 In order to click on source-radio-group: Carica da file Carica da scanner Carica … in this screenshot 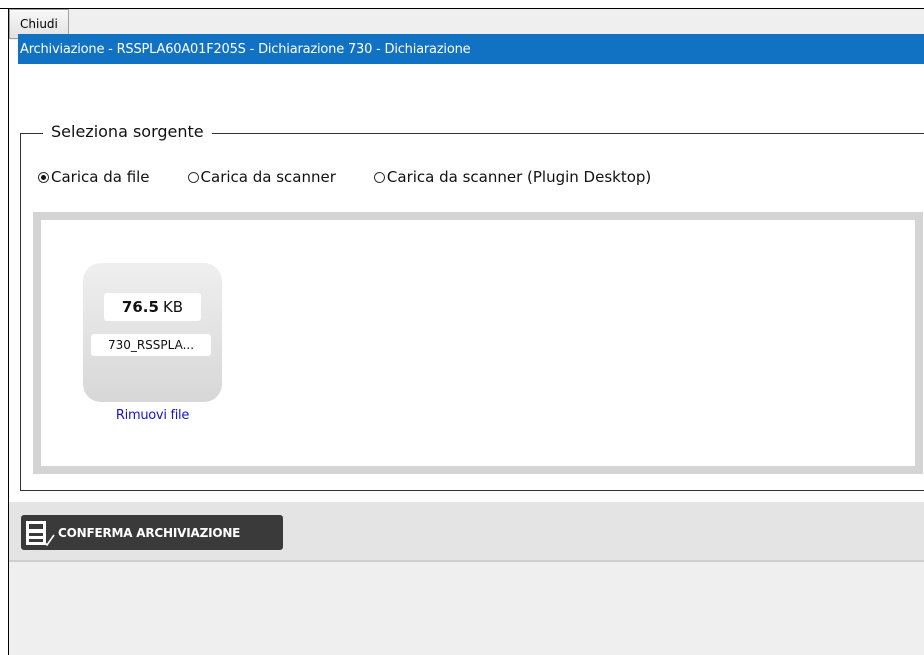, I will do `click(363, 177)`.